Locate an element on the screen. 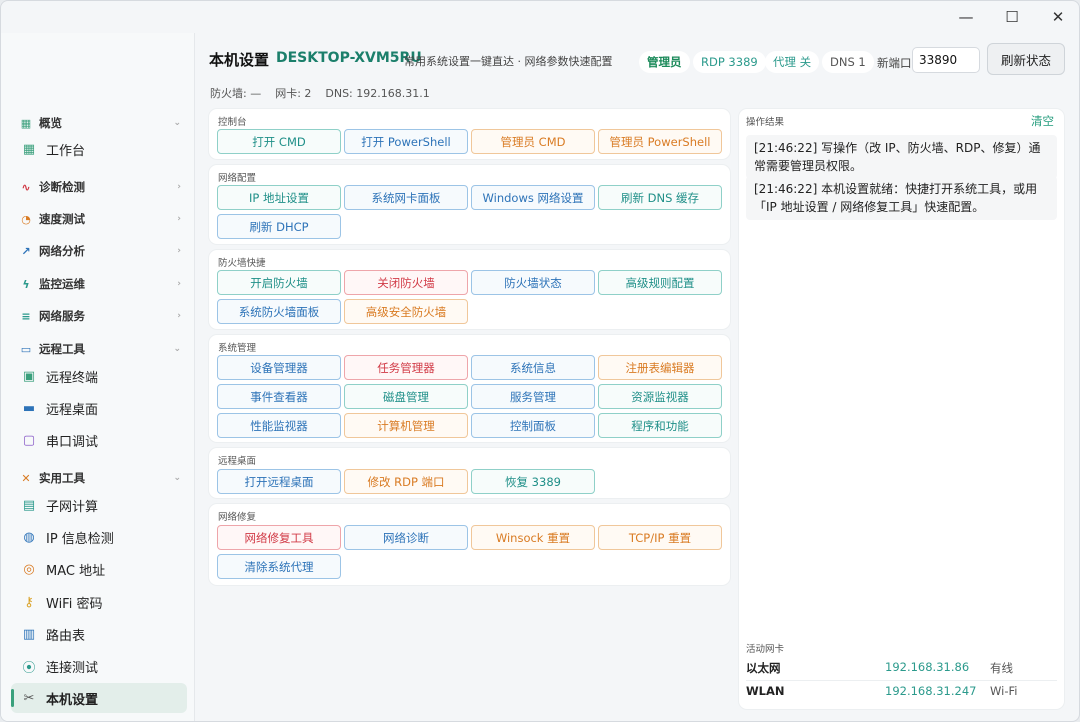 Image resolution: width=1080 pixels, height=722 pixels. sidebar-item-ip-check: ◍ IP 信息检测 is located at coordinates (99, 537).